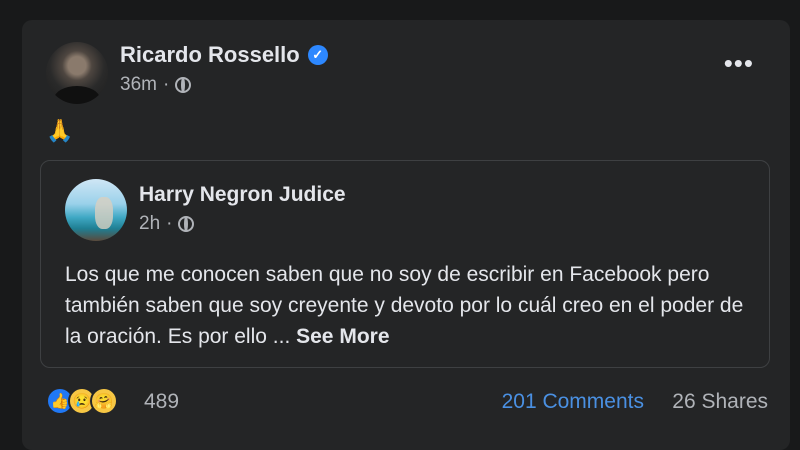 The width and height of the screenshot is (800, 450). What do you see at coordinates (60, 130) in the screenshot?
I see `post-content-emoji: 🙏` at bounding box center [60, 130].